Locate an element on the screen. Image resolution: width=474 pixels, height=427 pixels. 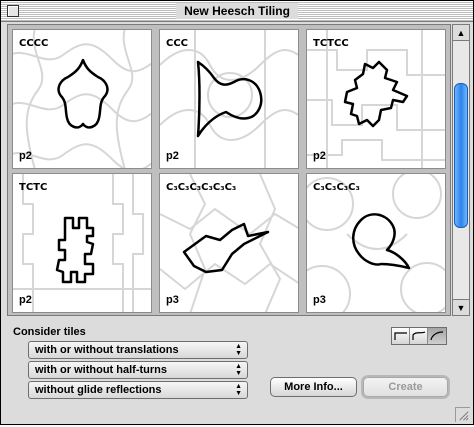
tile-name: TCTCC is located at coordinates (331, 43).